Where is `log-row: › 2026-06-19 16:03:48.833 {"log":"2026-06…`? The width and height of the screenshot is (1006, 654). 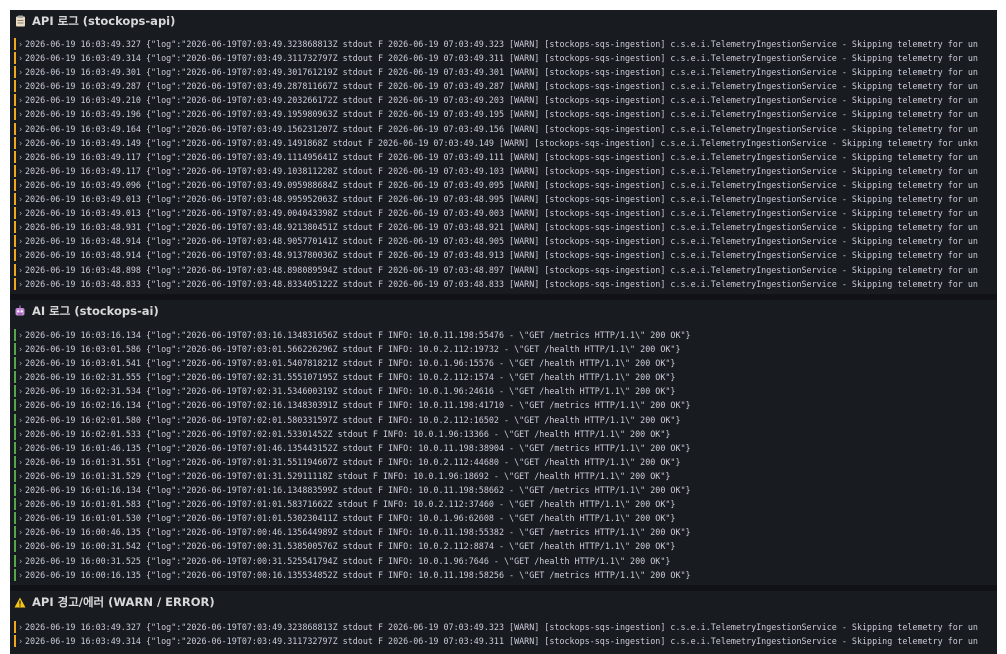 log-row: › 2026-06-19 16:03:48.833 {"log":"2026-06… is located at coordinates (505, 283).